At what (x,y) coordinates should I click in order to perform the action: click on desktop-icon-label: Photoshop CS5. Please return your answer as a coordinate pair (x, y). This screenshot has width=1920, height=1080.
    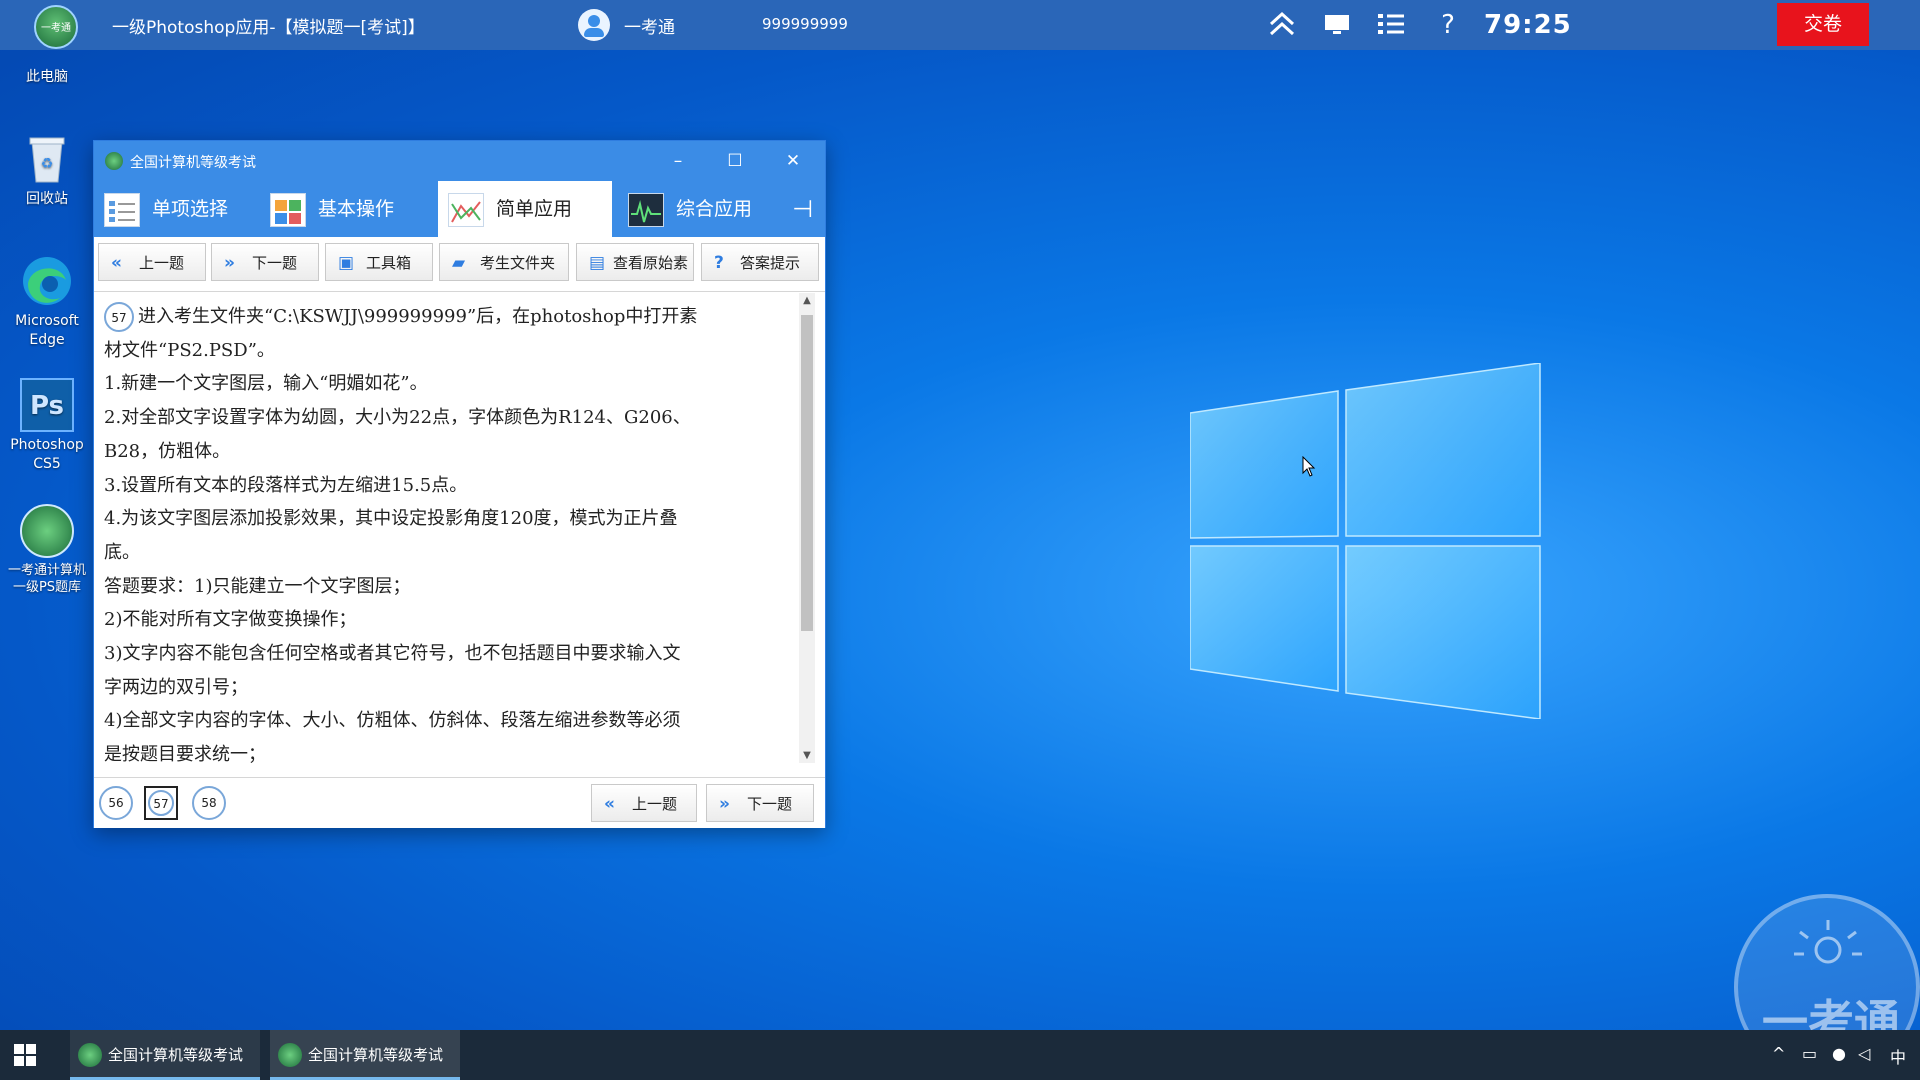
    Looking at the image, I should click on (47, 454).